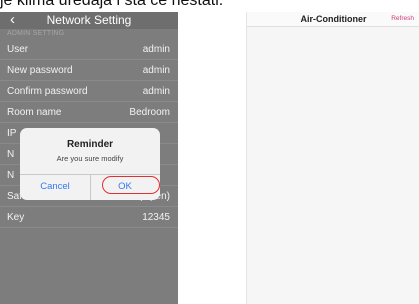  What do you see at coordinates (156, 217) in the screenshot?
I see `row-value: 12345` at bounding box center [156, 217].